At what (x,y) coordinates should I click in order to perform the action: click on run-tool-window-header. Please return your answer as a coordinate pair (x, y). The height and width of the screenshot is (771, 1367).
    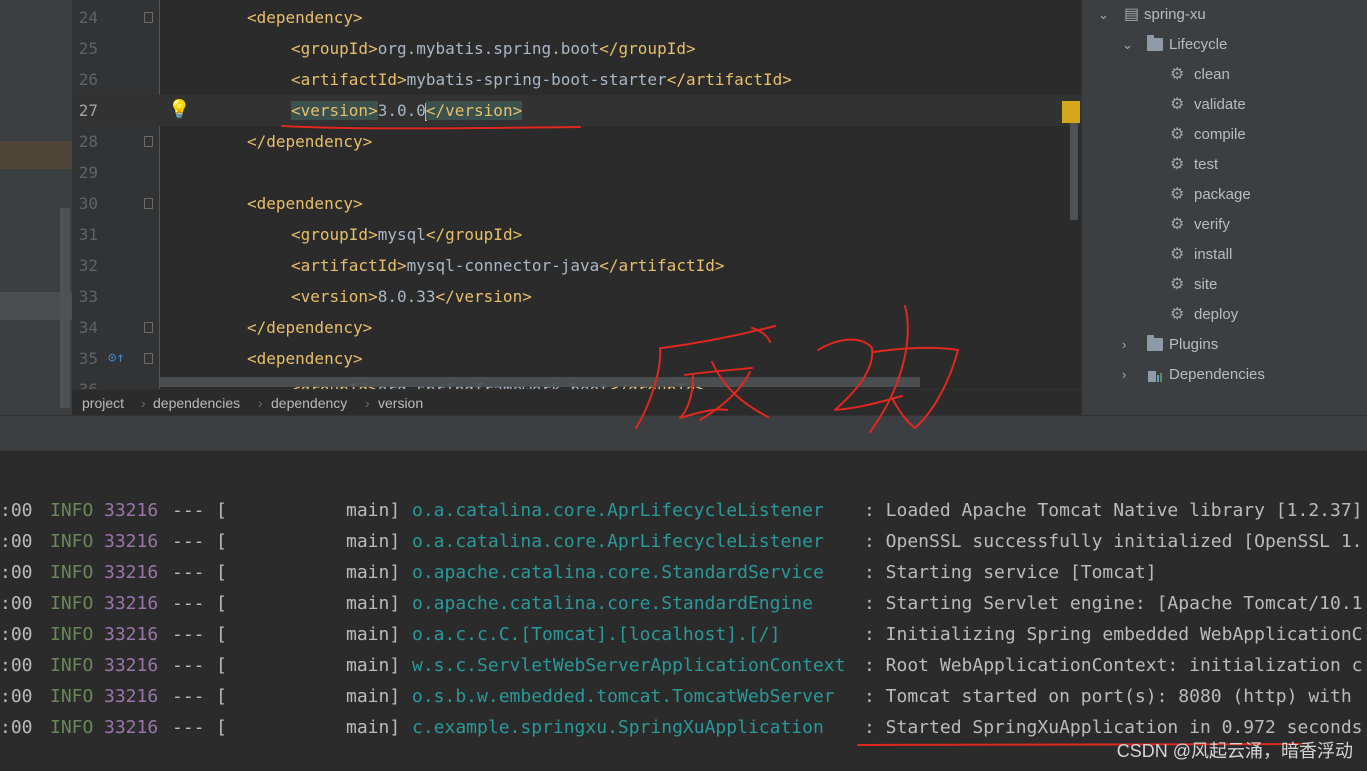
    Looking at the image, I should click on (683, 433).